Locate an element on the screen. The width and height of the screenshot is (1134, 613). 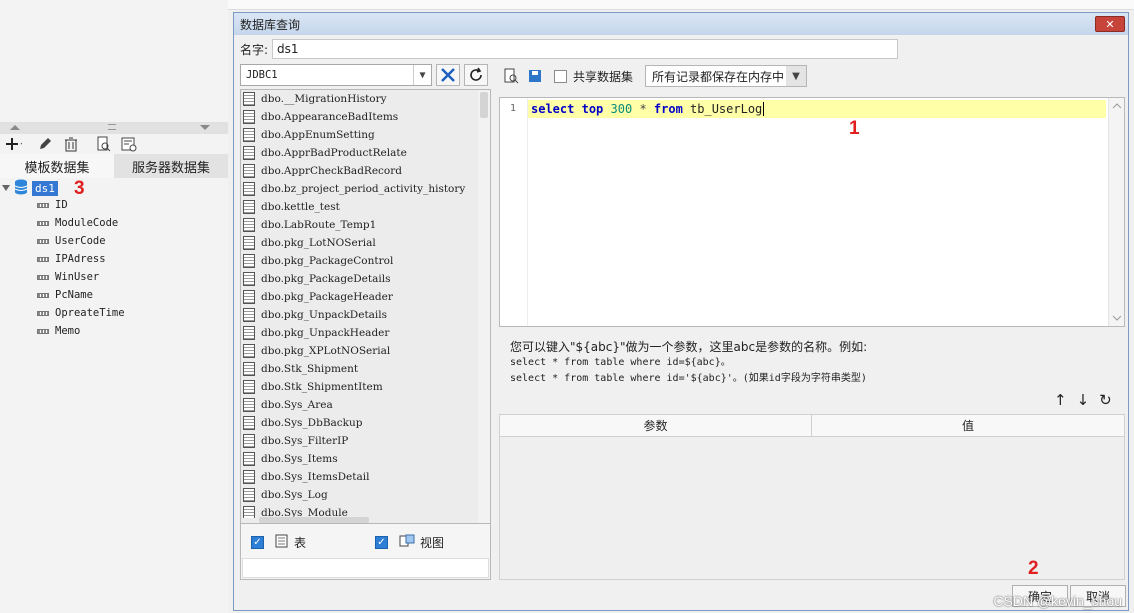
expand-arrow-icon is located at coordinates (6, 188).